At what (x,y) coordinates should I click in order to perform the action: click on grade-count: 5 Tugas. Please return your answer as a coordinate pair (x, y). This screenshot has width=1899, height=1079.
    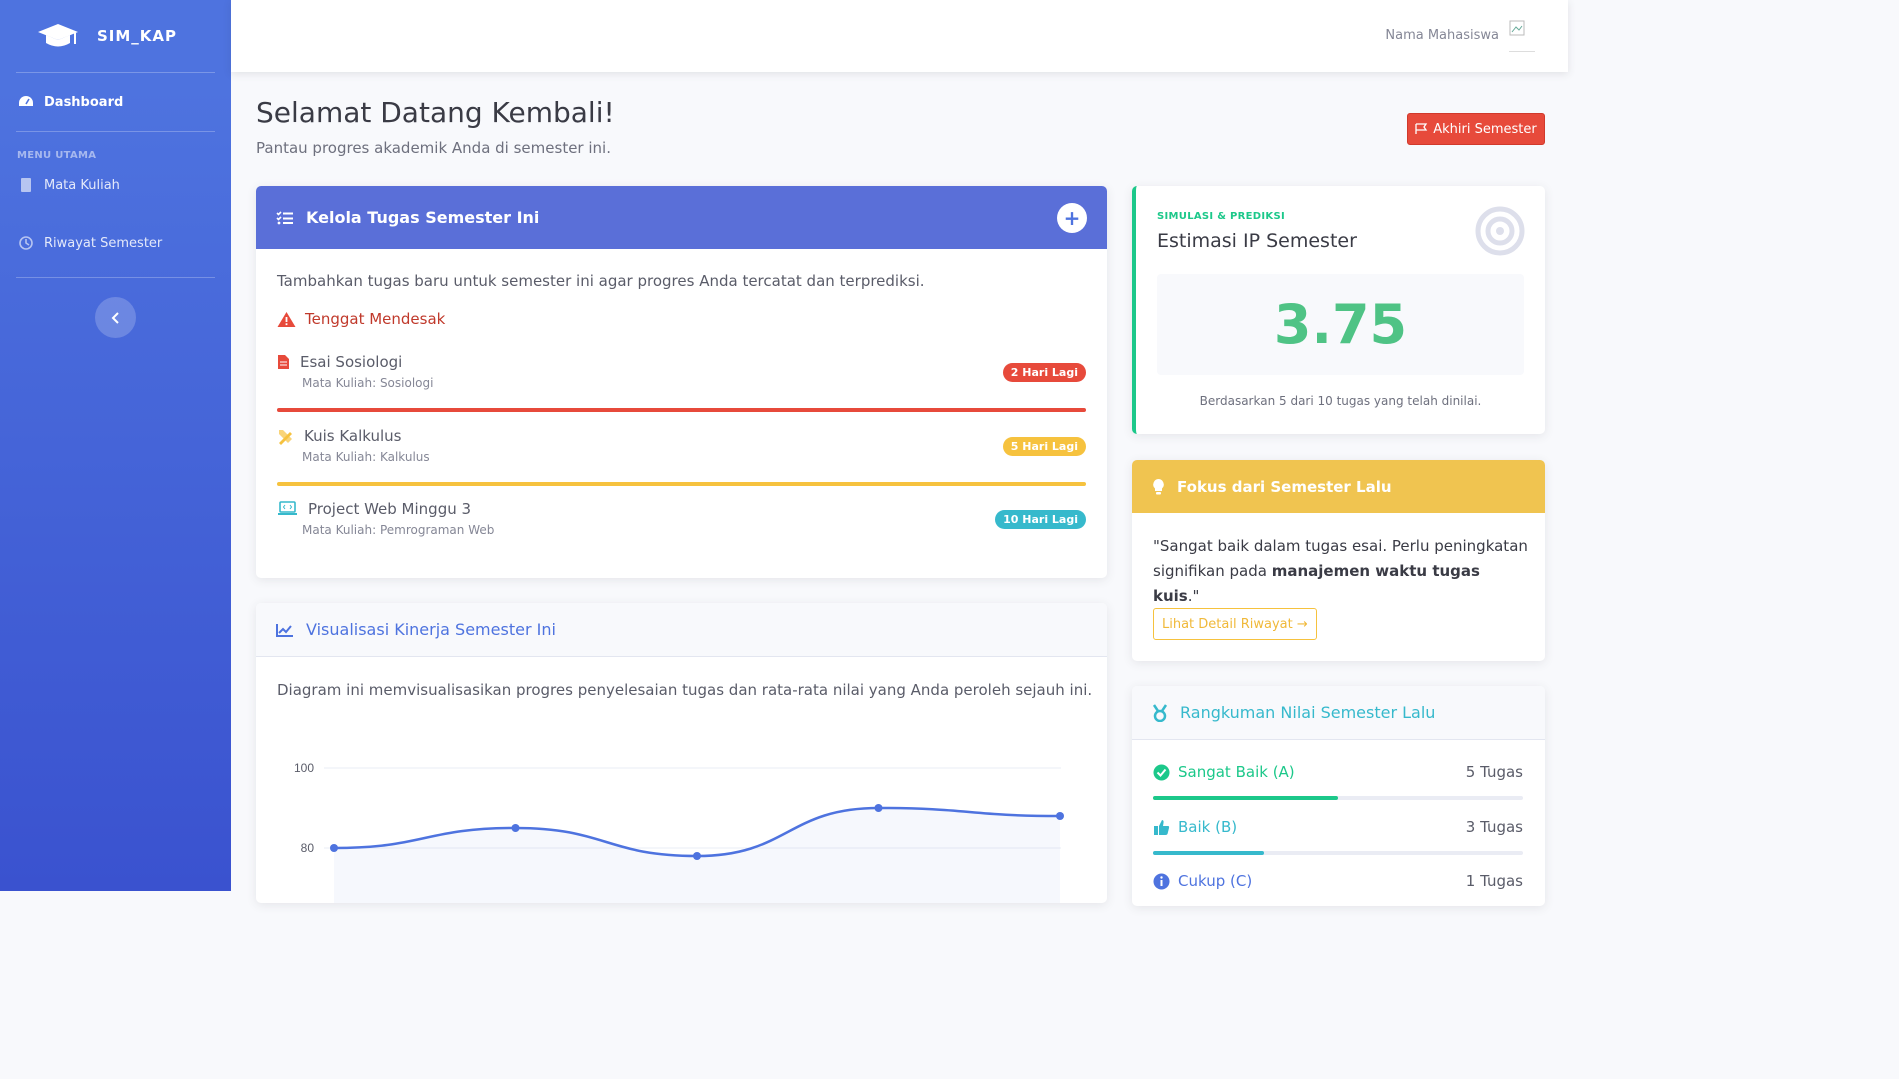
    Looking at the image, I should click on (1494, 772).